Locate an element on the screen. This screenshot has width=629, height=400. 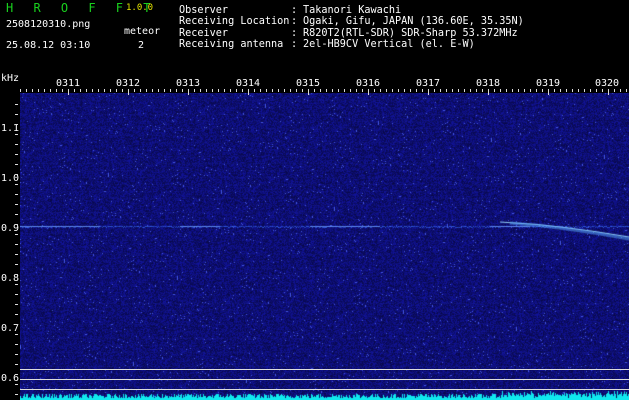
time-label-0316: 0316 is located at coordinates (368, 83).